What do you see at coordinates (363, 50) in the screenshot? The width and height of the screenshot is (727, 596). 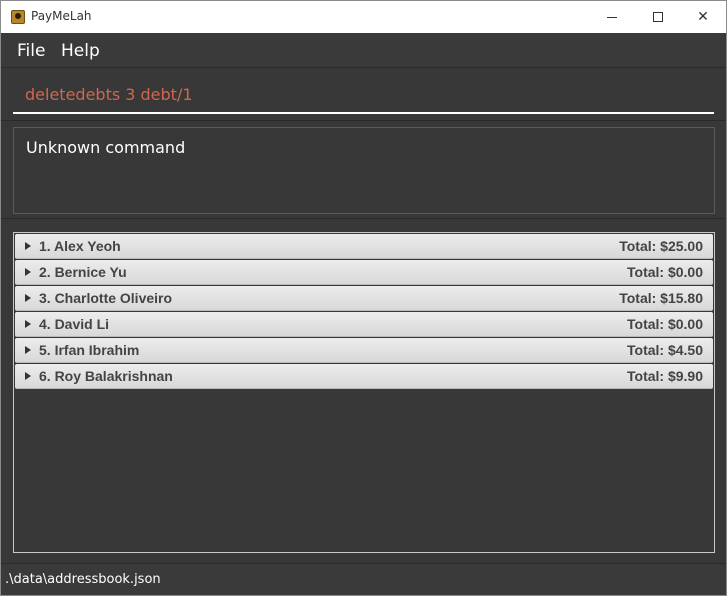 I see `menu-bar: File Help` at bounding box center [363, 50].